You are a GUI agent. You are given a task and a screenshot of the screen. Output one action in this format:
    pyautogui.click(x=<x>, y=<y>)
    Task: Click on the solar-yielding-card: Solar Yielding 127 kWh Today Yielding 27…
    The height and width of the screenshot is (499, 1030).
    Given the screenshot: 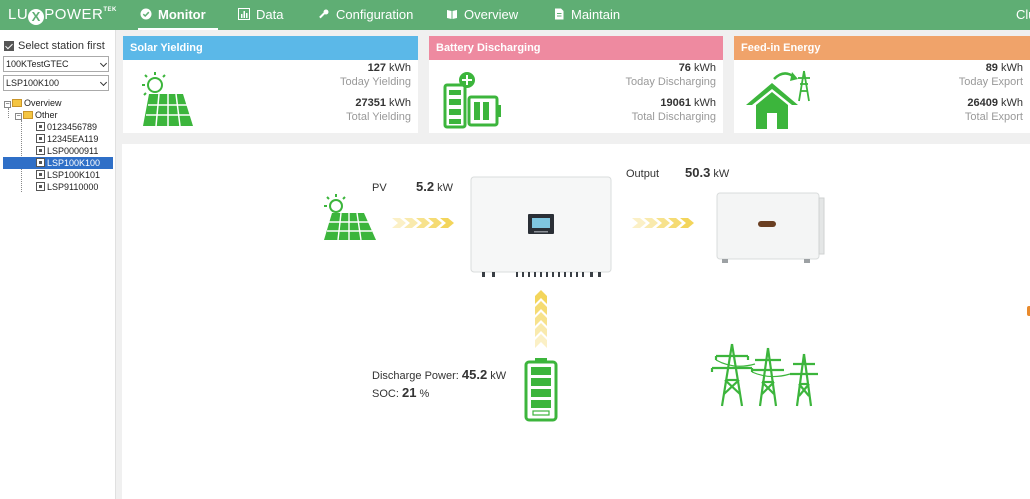 What is the action you would take?
    pyautogui.click(x=270, y=84)
    